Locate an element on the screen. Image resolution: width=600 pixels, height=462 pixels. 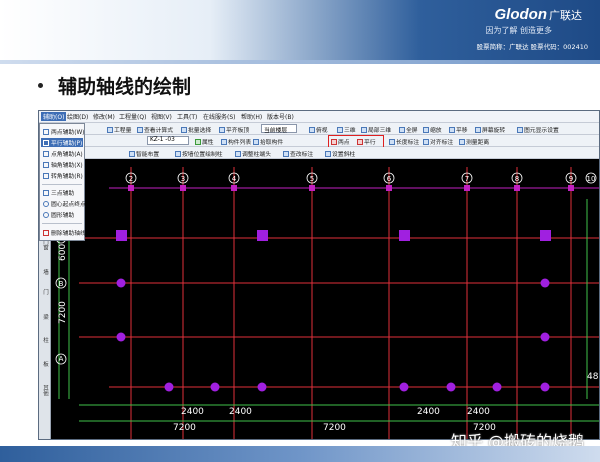
menu-quantity: 工程量(Q) is located at coordinates (132, 116).